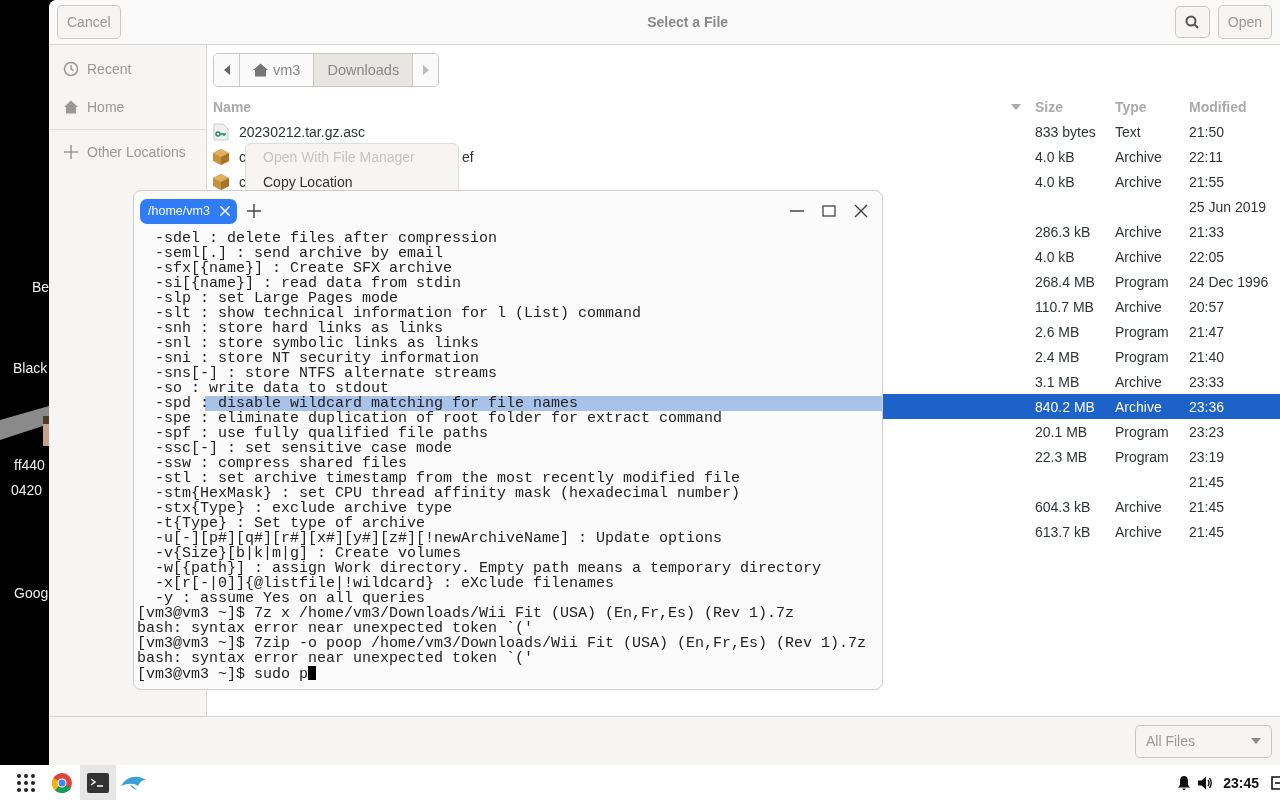 This screenshot has height=800, width=1280. What do you see at coordinates (366, 403) in the screenshot?
I see `terminal-line: -spd : disable wildcard matching for file names` at bounding box center [366, 403].